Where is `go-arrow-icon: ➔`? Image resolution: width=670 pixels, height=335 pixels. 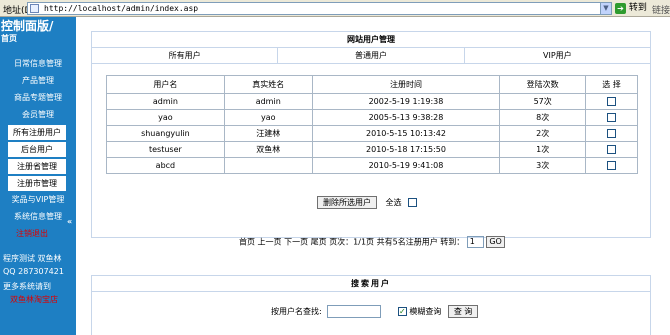 go-arrow-icon: ➔ is located at coordinates (620, 8).